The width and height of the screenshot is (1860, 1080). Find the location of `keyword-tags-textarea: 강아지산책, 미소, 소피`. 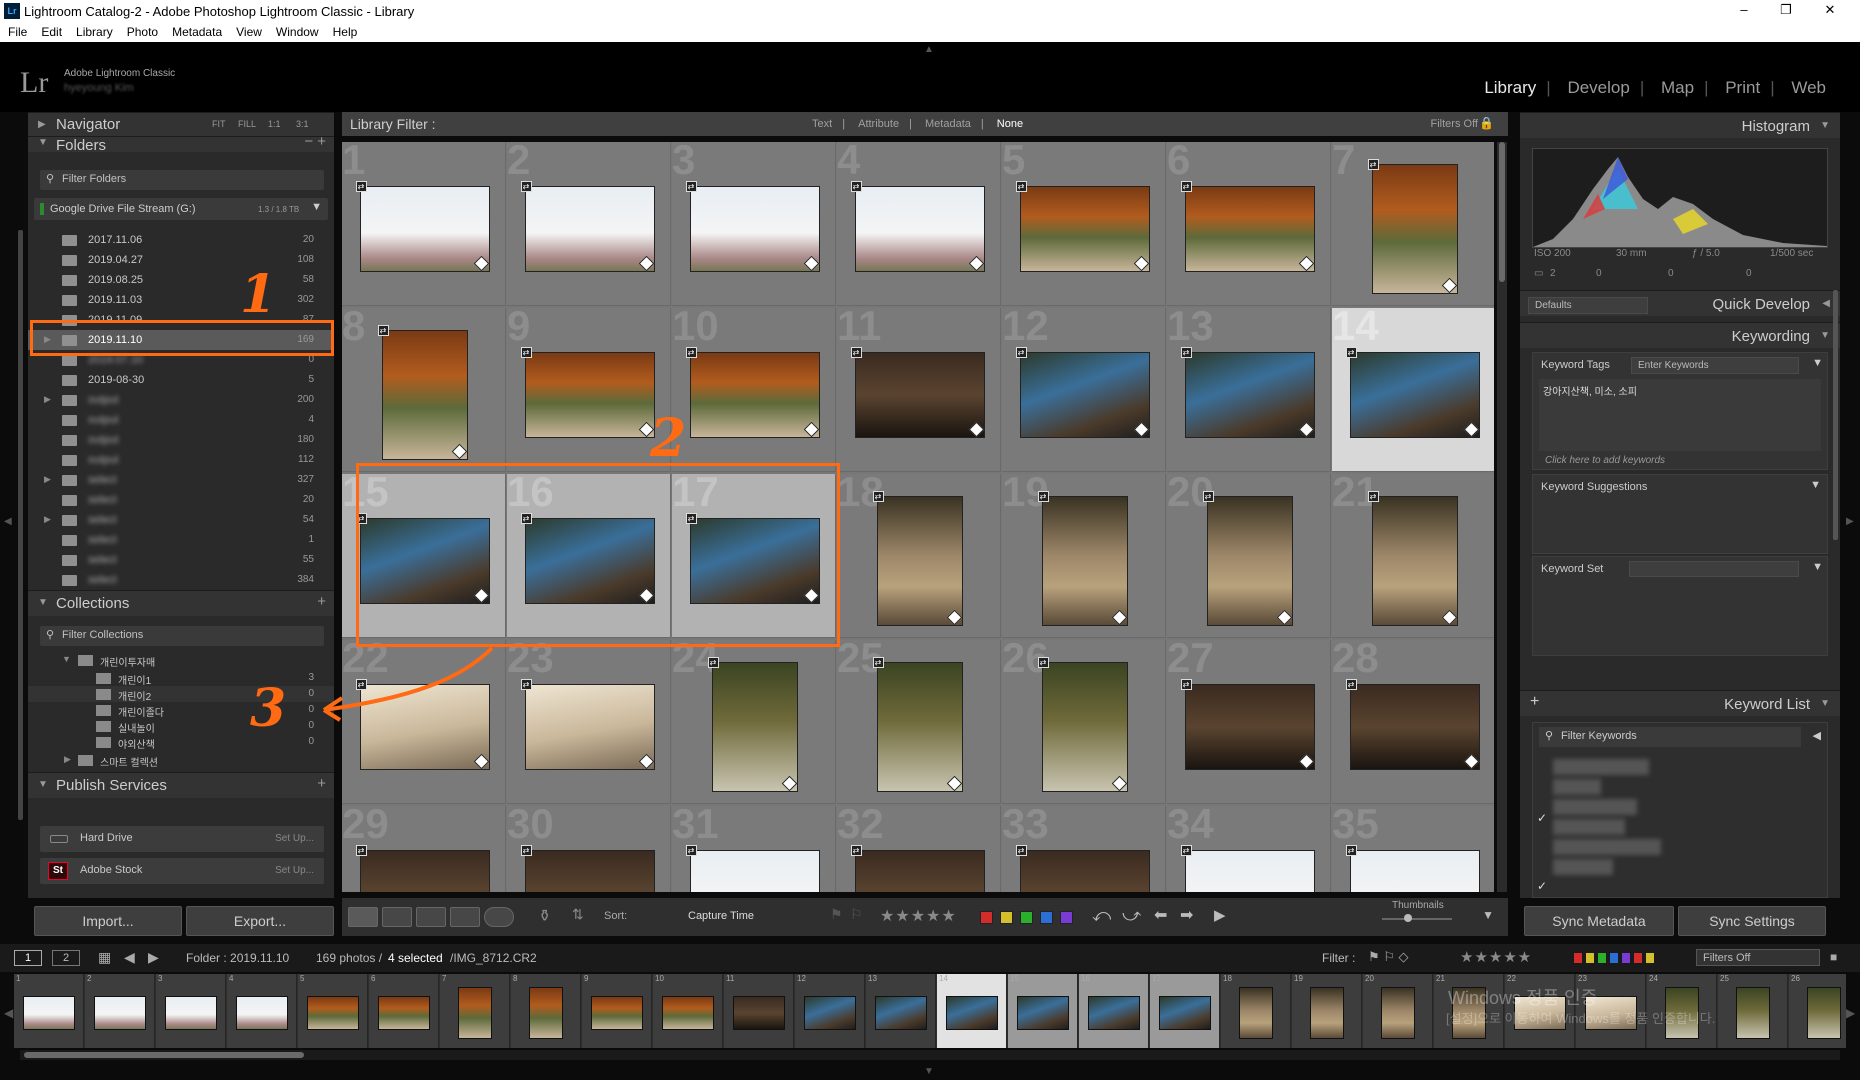

keyword-tags-textarea: 강아지산책, 미소, 소피 is located at coordinates (1680, 415).